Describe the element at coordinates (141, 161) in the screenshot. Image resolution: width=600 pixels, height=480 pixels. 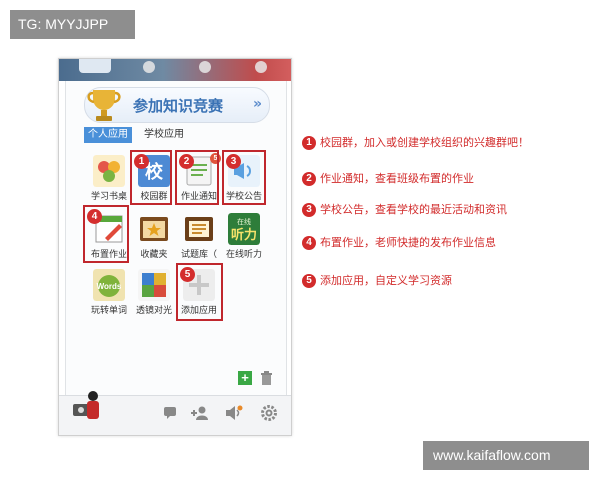
I see `callout-badge-1: 1` at that location.